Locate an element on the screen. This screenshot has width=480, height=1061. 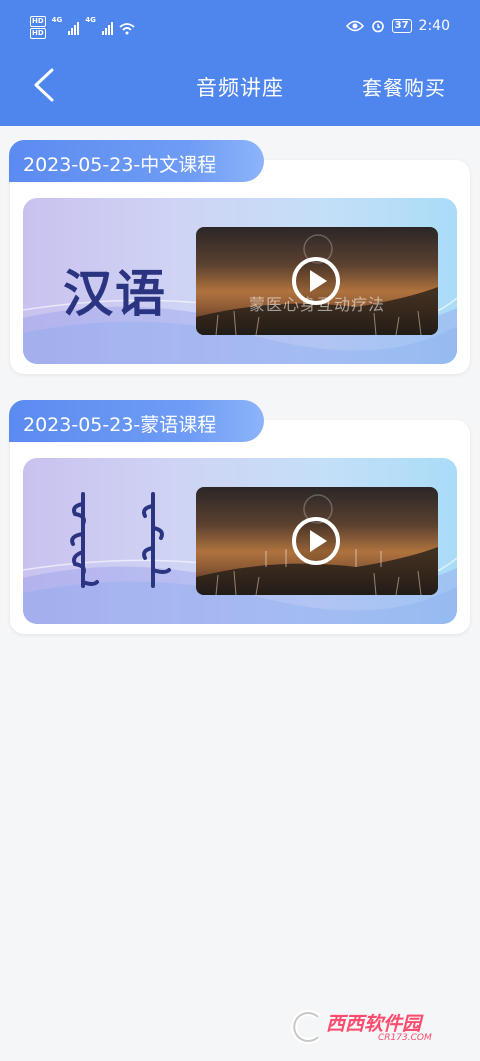
video-thumbnail is located at coordinates (317, 541).